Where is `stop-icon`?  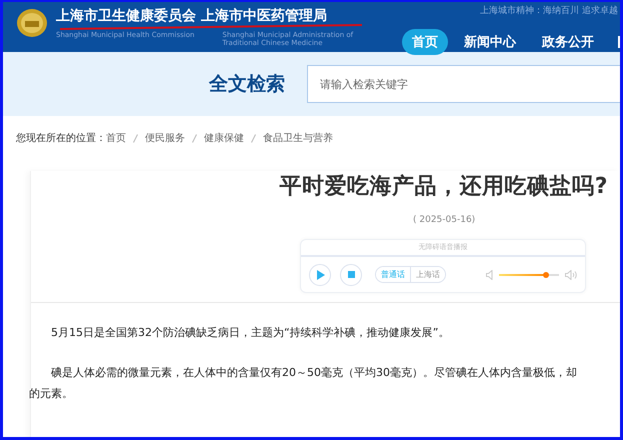
stop-icon is located at coordinates (351, 274).